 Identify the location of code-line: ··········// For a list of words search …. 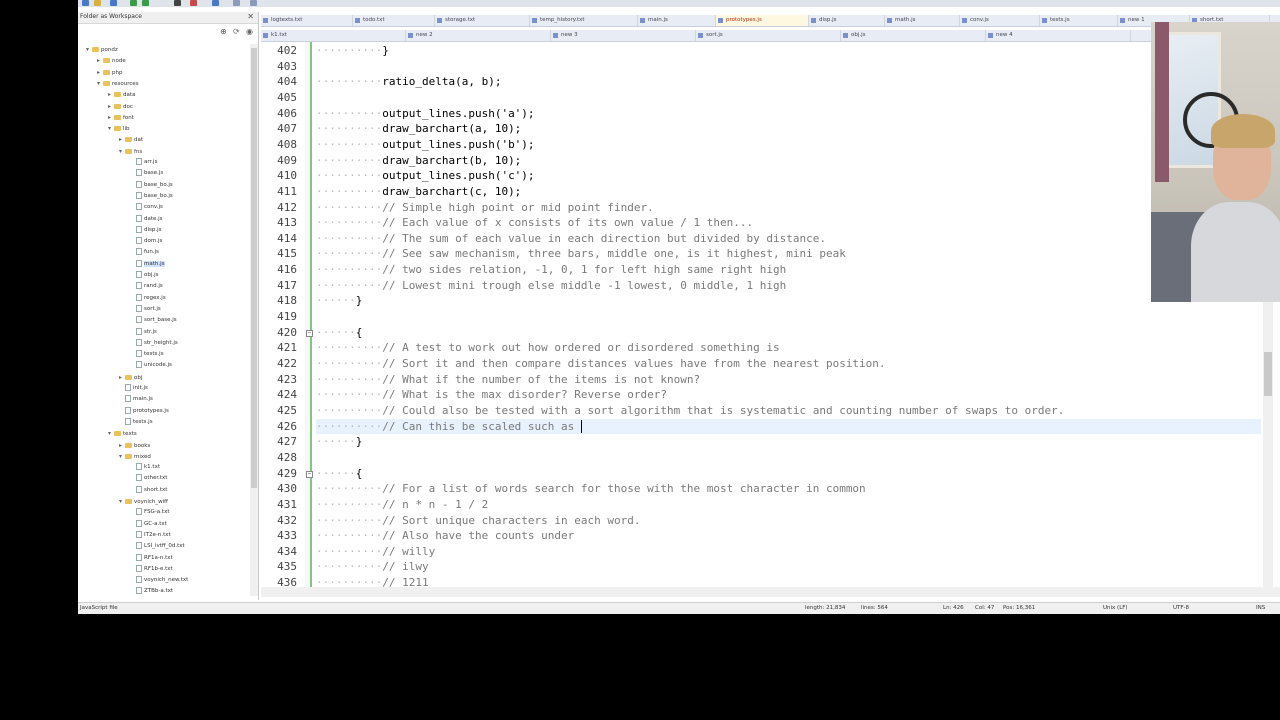
(591, 489).